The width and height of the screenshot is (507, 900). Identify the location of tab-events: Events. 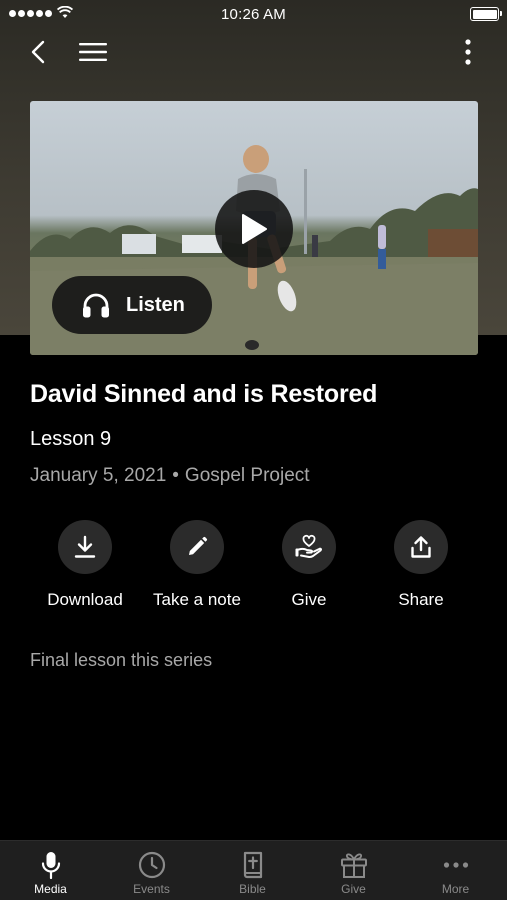
(151, 870).